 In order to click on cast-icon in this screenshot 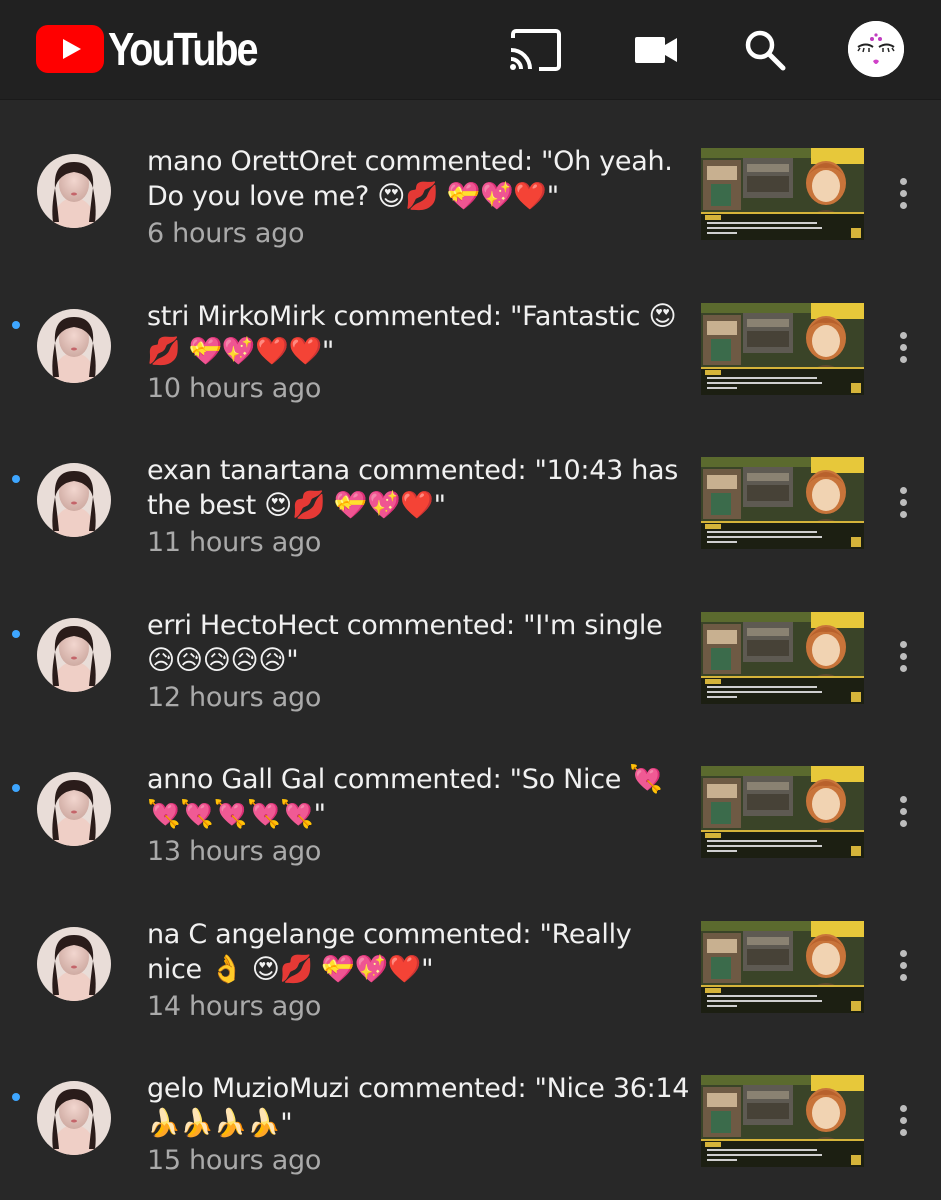, I will do `click(535, 50)`.